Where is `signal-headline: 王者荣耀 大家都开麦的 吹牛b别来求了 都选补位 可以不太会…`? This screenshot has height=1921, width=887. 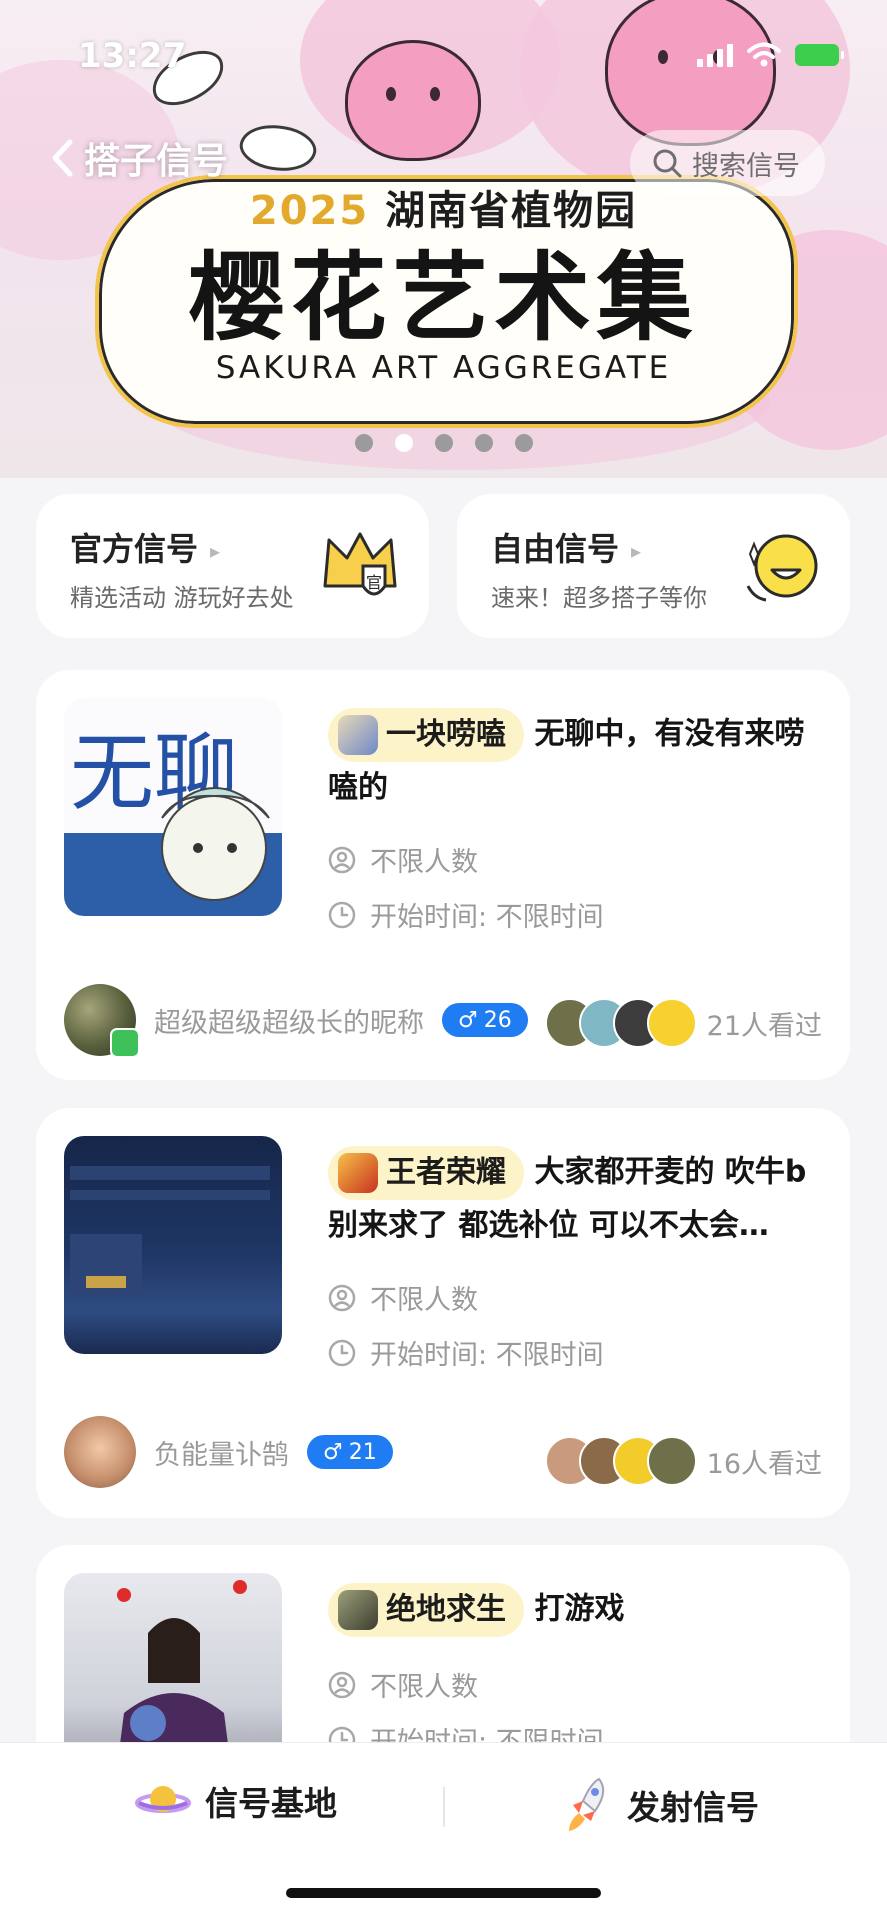
signal-headline: 王者荣耀 大家都开麦的 吹牛b别来求了 都选补位 可以不太会… is located at coordinates (578, 1199).